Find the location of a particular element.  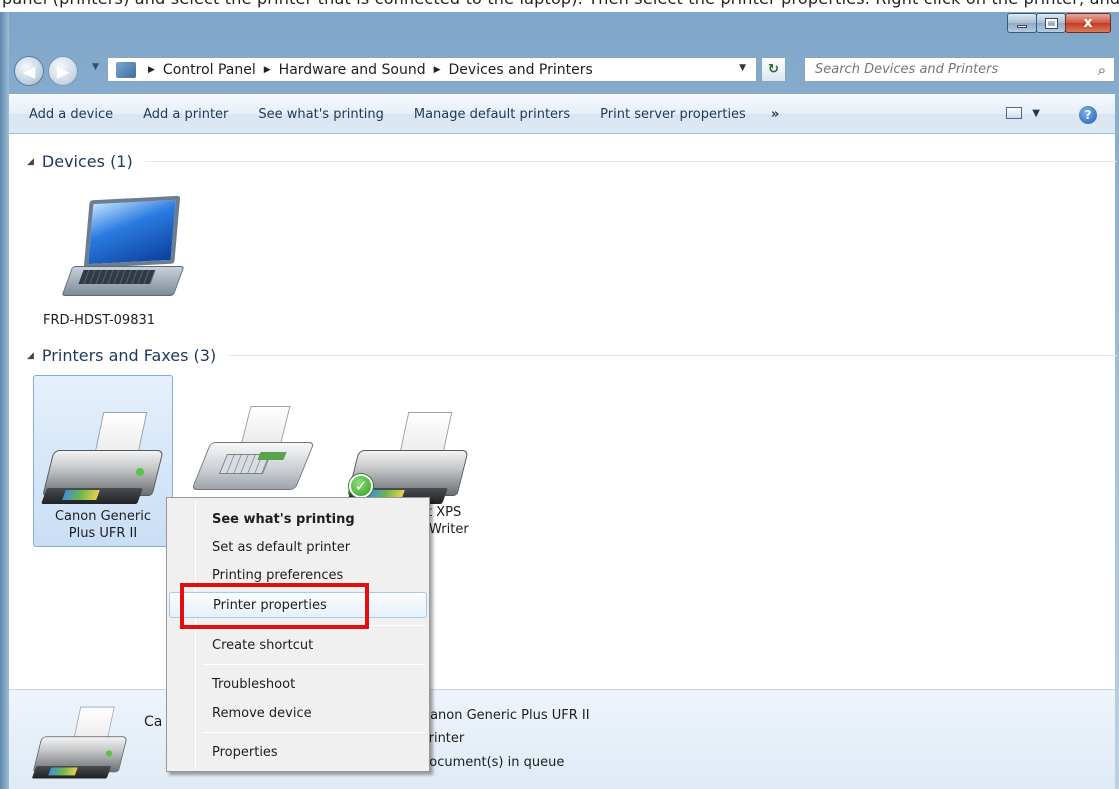

minimize-button is located at coordinates (1022, 23).